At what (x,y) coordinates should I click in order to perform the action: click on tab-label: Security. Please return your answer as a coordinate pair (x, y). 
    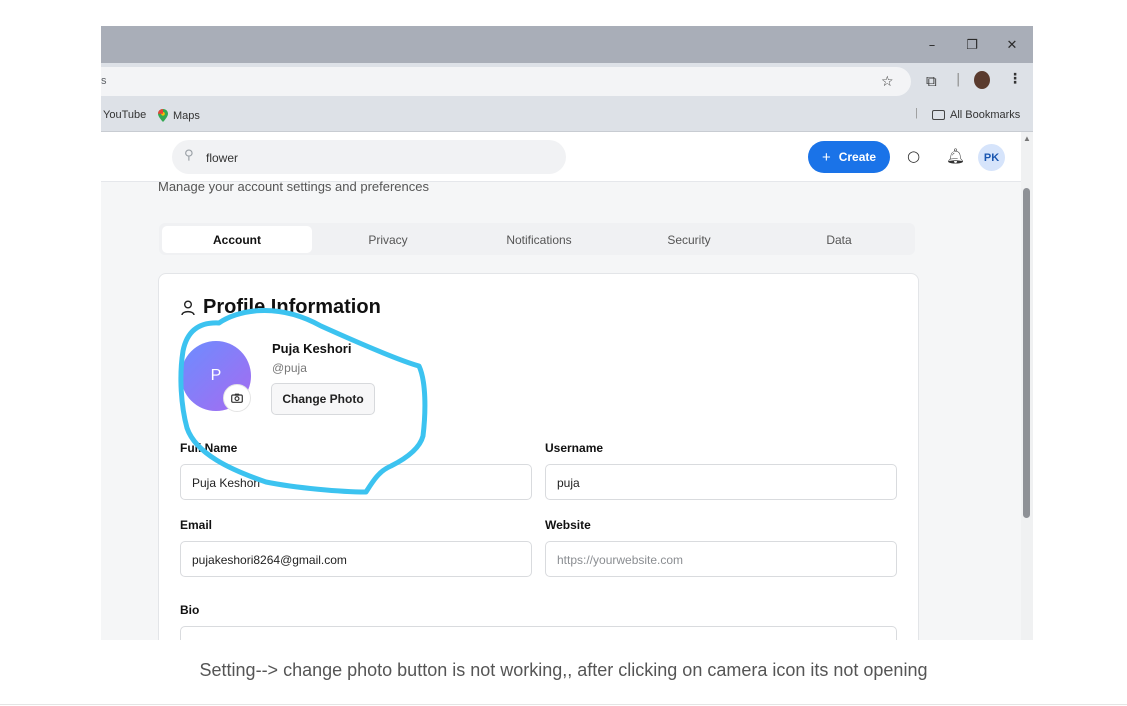
    Looking at the image, I should click on (689, 239).